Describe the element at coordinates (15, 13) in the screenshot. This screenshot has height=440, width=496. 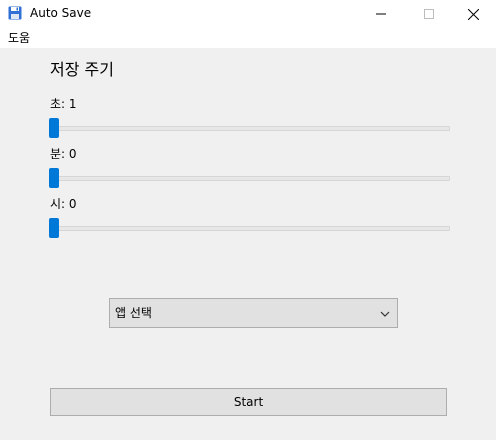
I see `floppy-disk-icon` at that location.